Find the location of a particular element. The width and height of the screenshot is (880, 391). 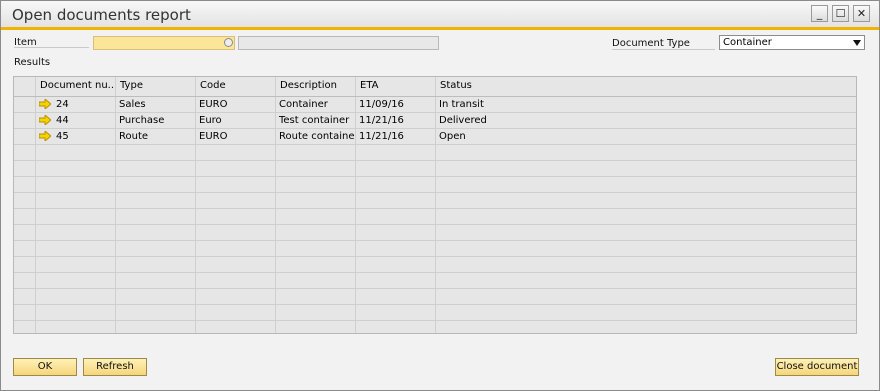

refresh-button: Refresh is located at coordinates (115, 367).